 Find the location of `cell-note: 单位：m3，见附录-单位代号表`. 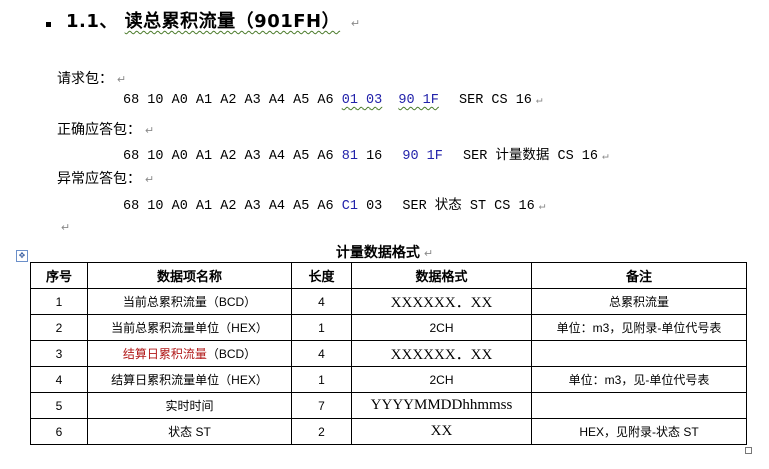

cell-note: 单位：m3，见附录-单位代号表 is located at coordinates (639, 327).